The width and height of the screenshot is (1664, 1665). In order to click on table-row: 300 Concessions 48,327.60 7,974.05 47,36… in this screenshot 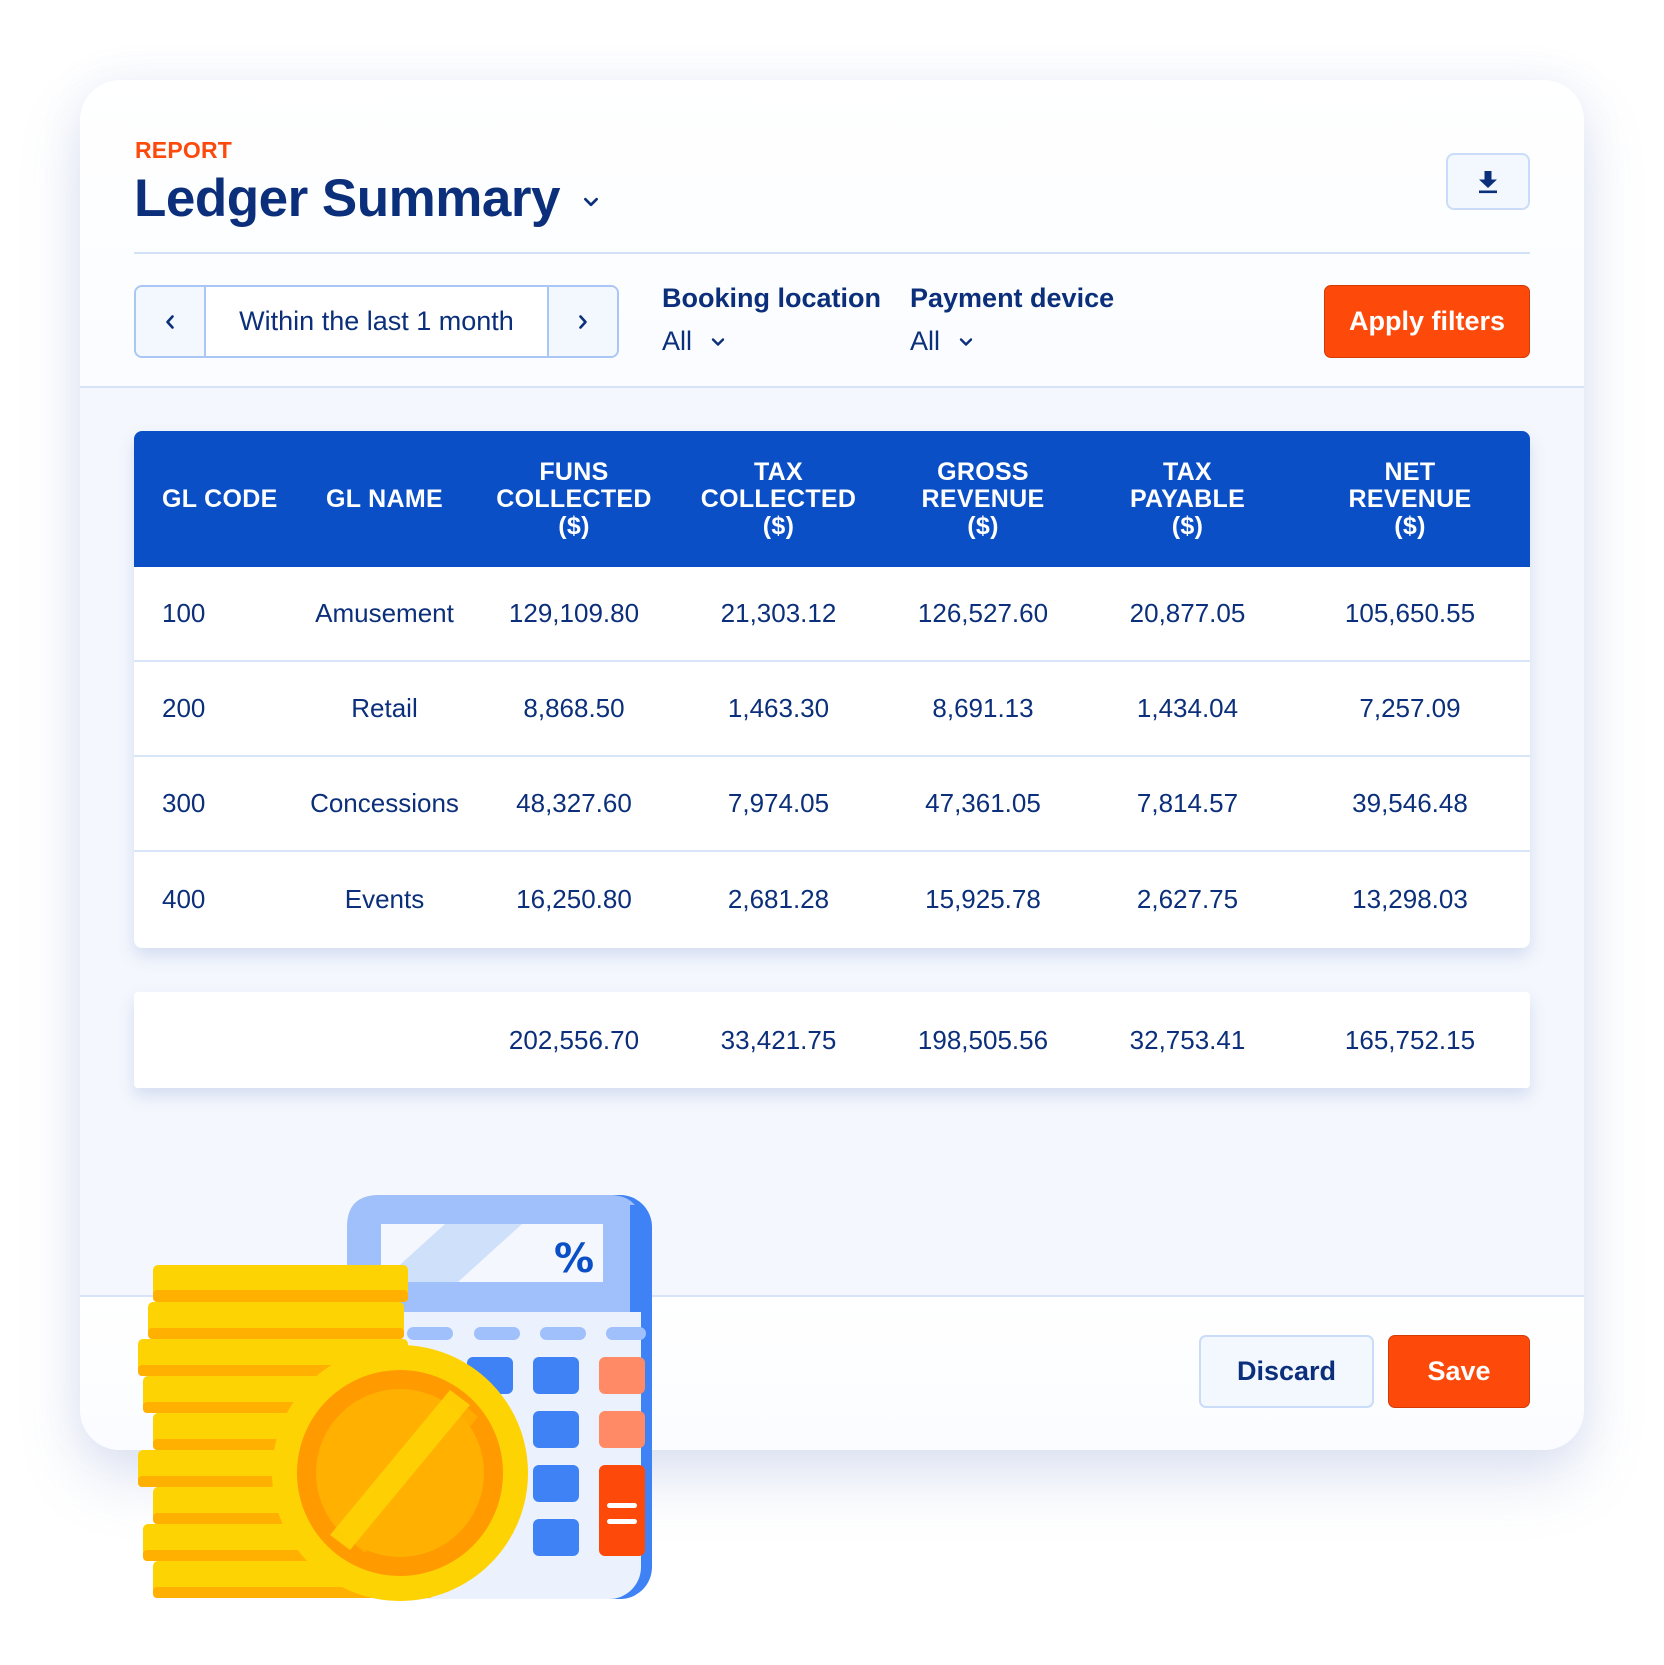, I will do `click(832, 804)`.